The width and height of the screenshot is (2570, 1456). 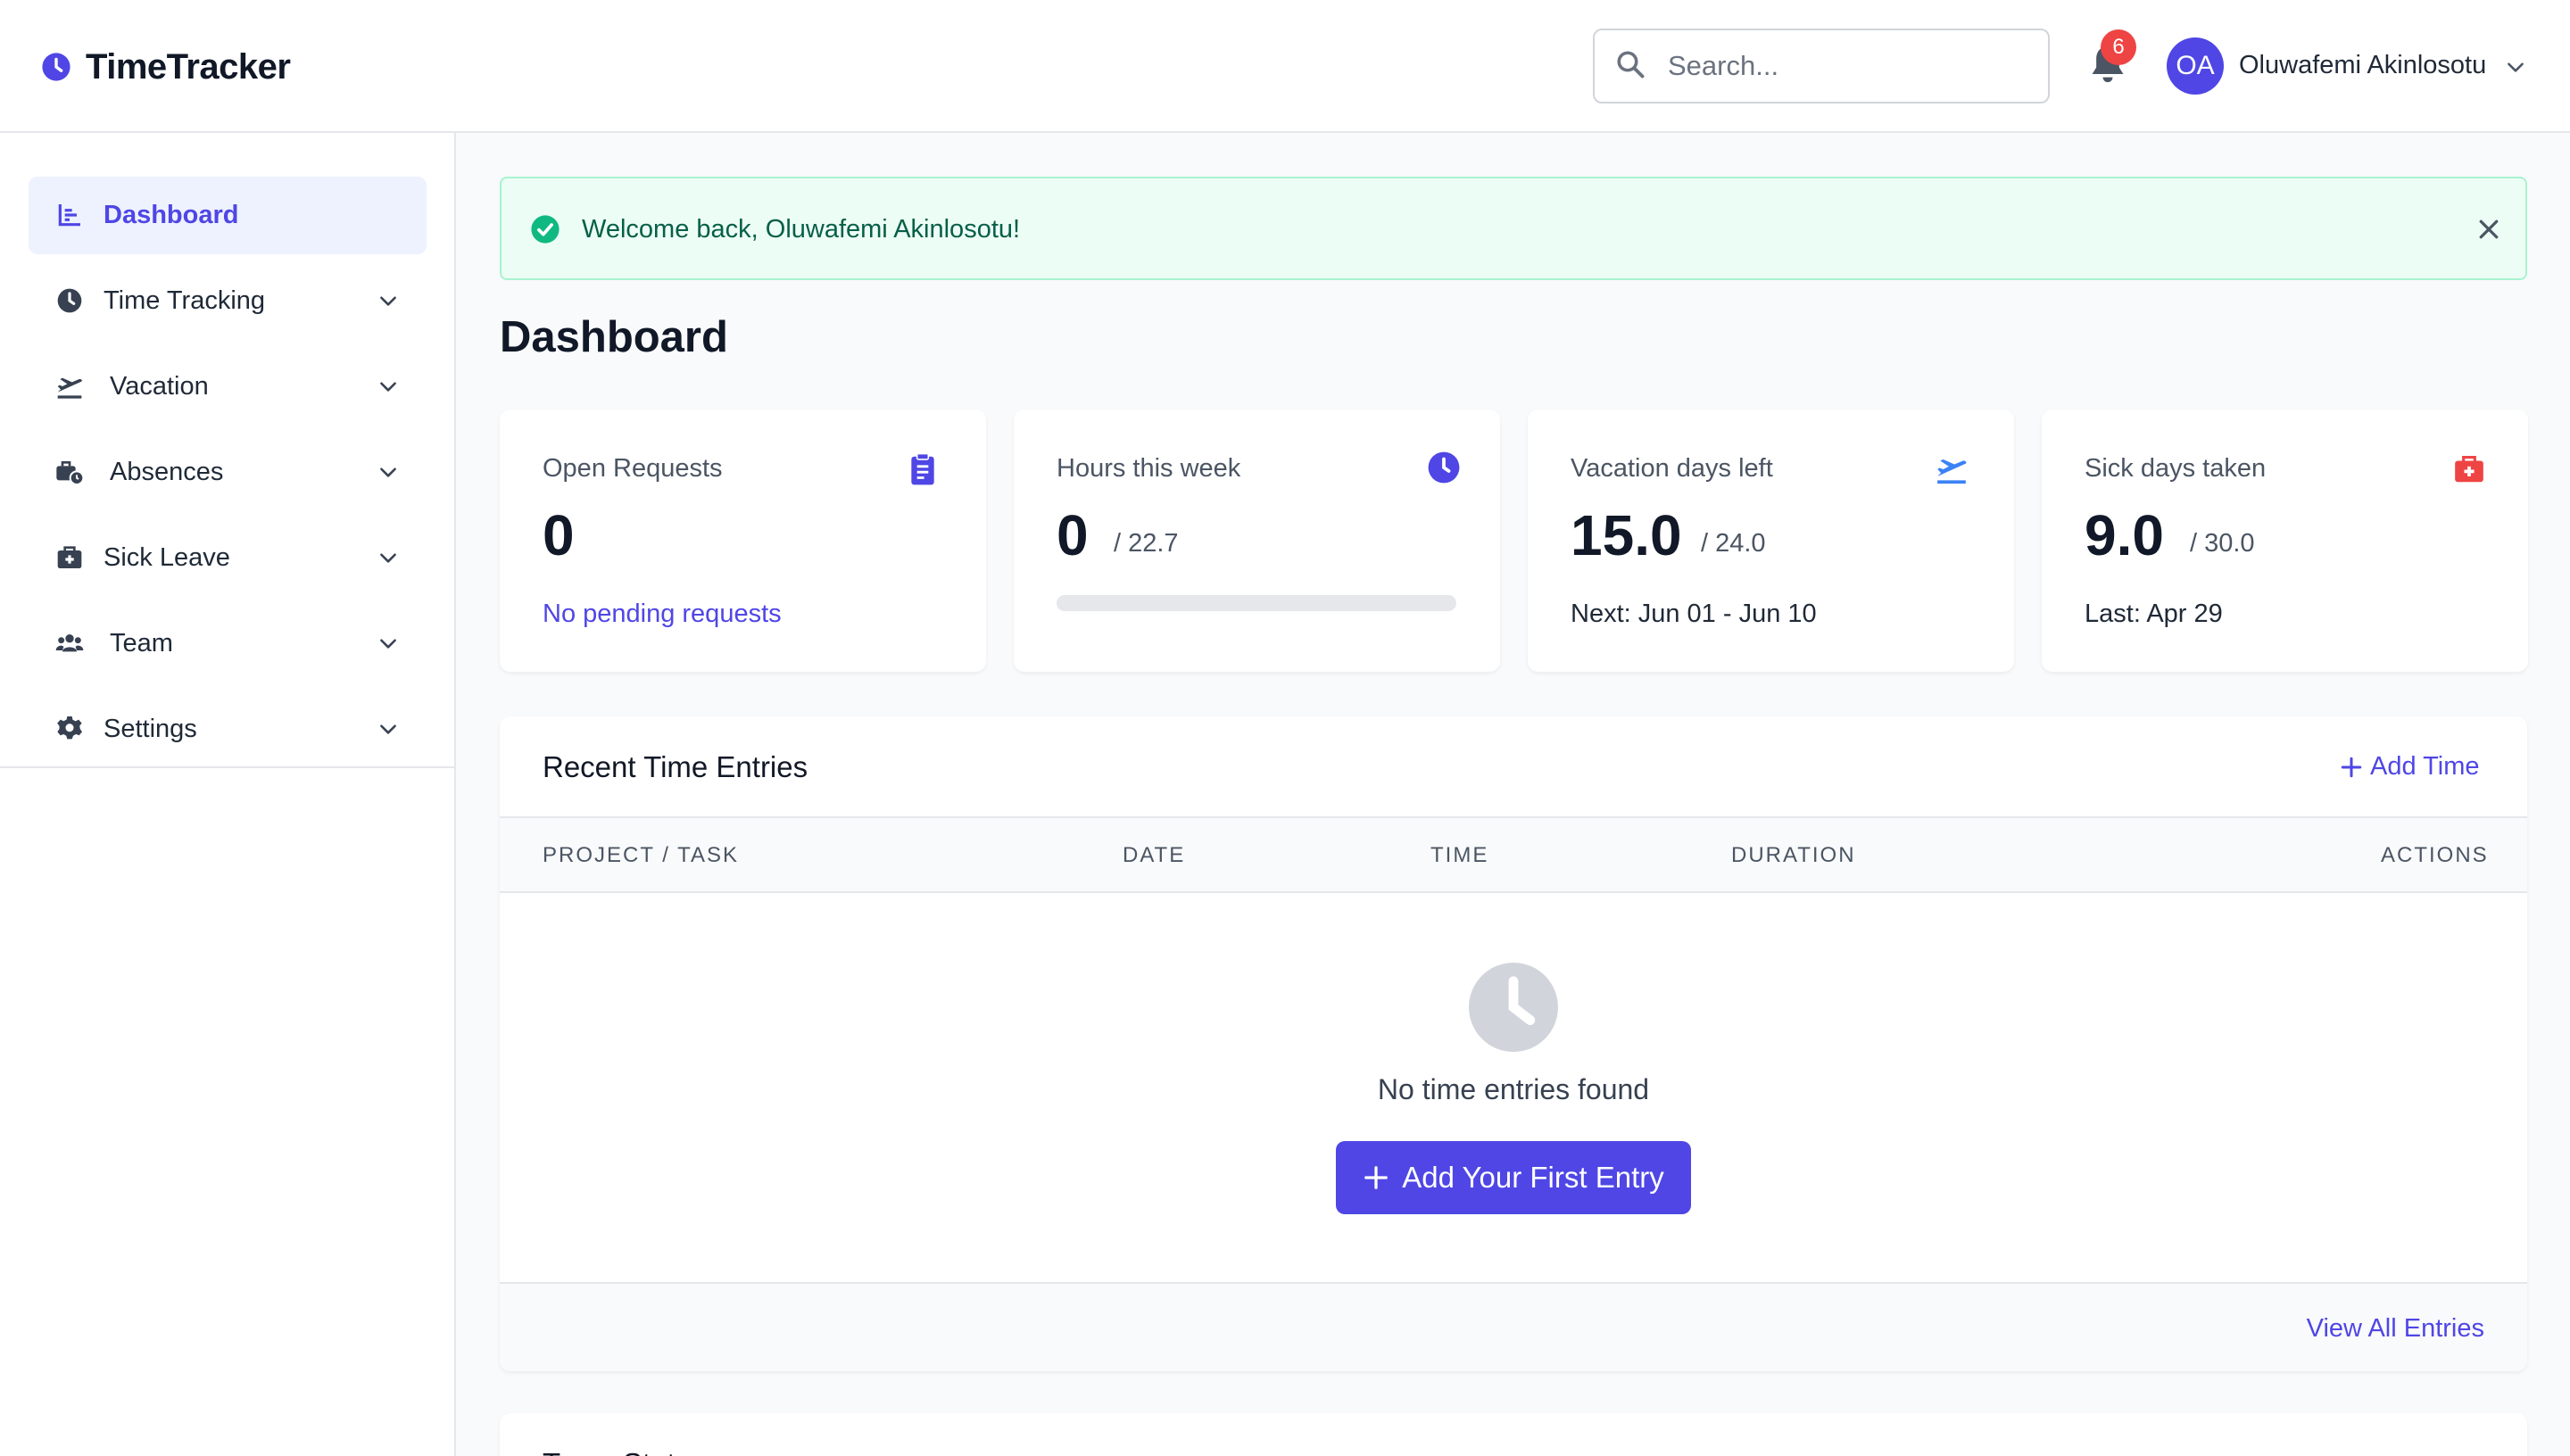 What do you see at coordinates (1149, 469) in the screenshot?
I see `stat-label: Hours this week` at bounding box center [1149, 469].